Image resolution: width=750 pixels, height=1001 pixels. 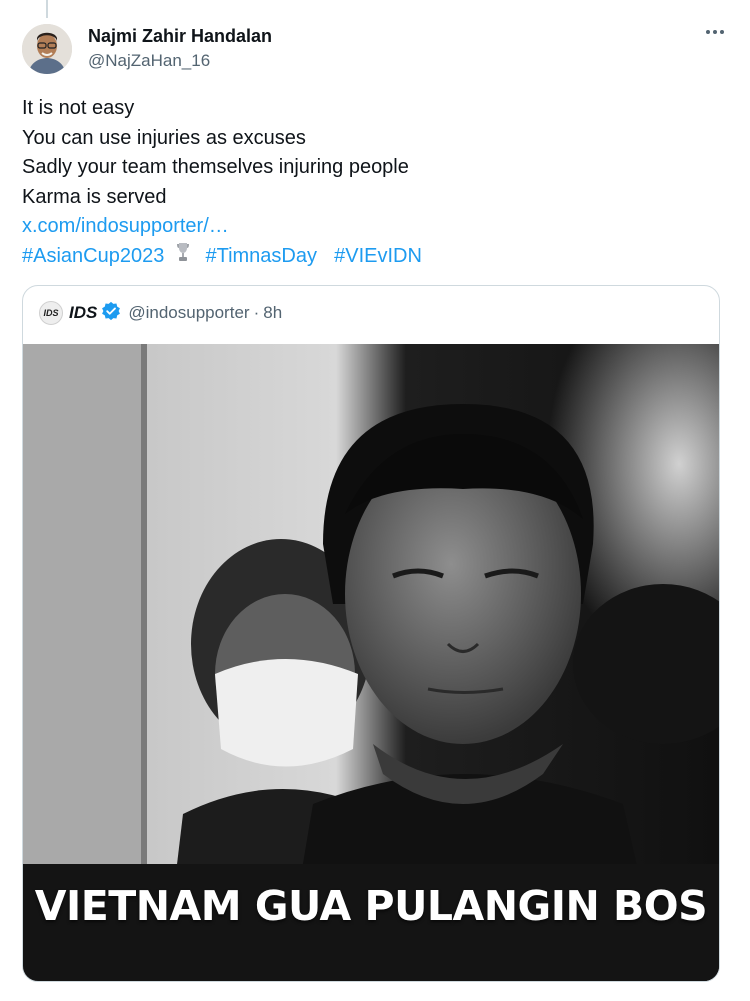 I want to click on hashtag-asiancup2023: #AsianCup2023, so click(x=93, y=256).